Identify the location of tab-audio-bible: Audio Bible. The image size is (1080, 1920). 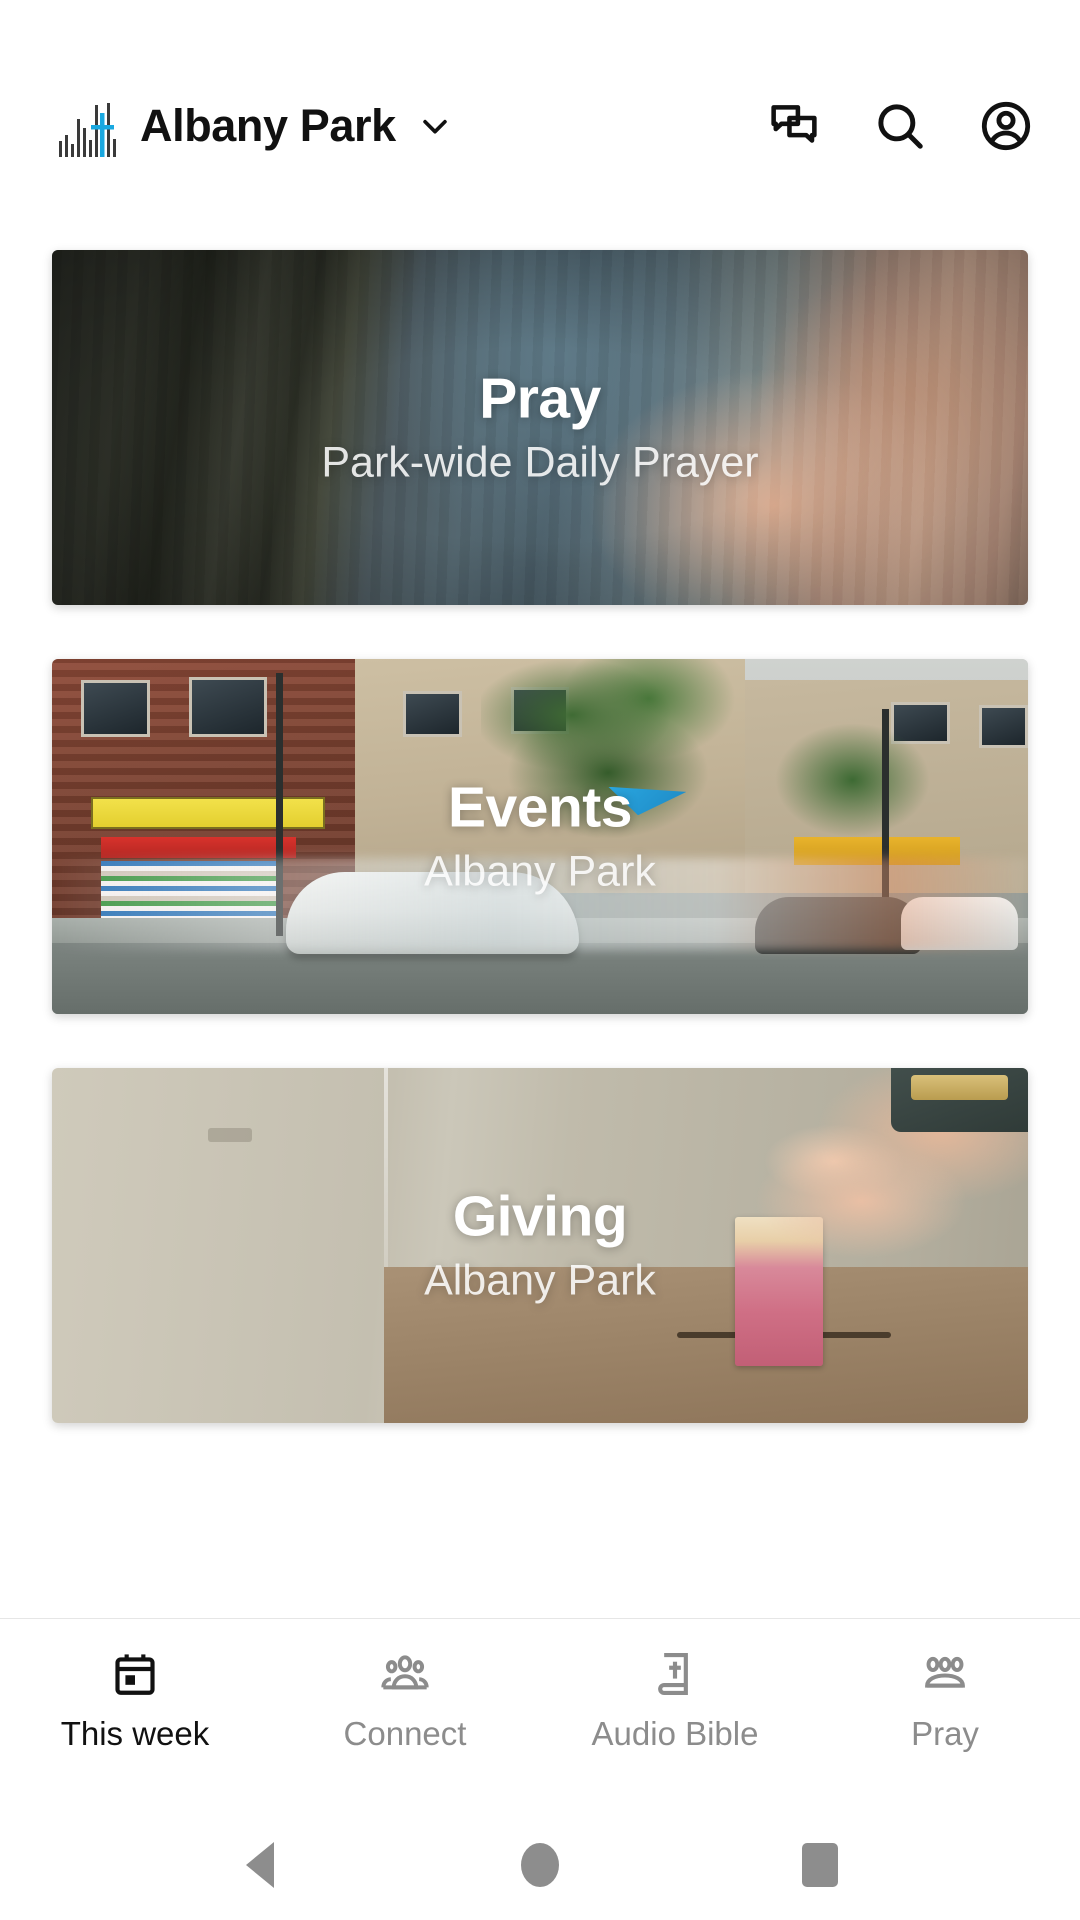
(675, 1697).